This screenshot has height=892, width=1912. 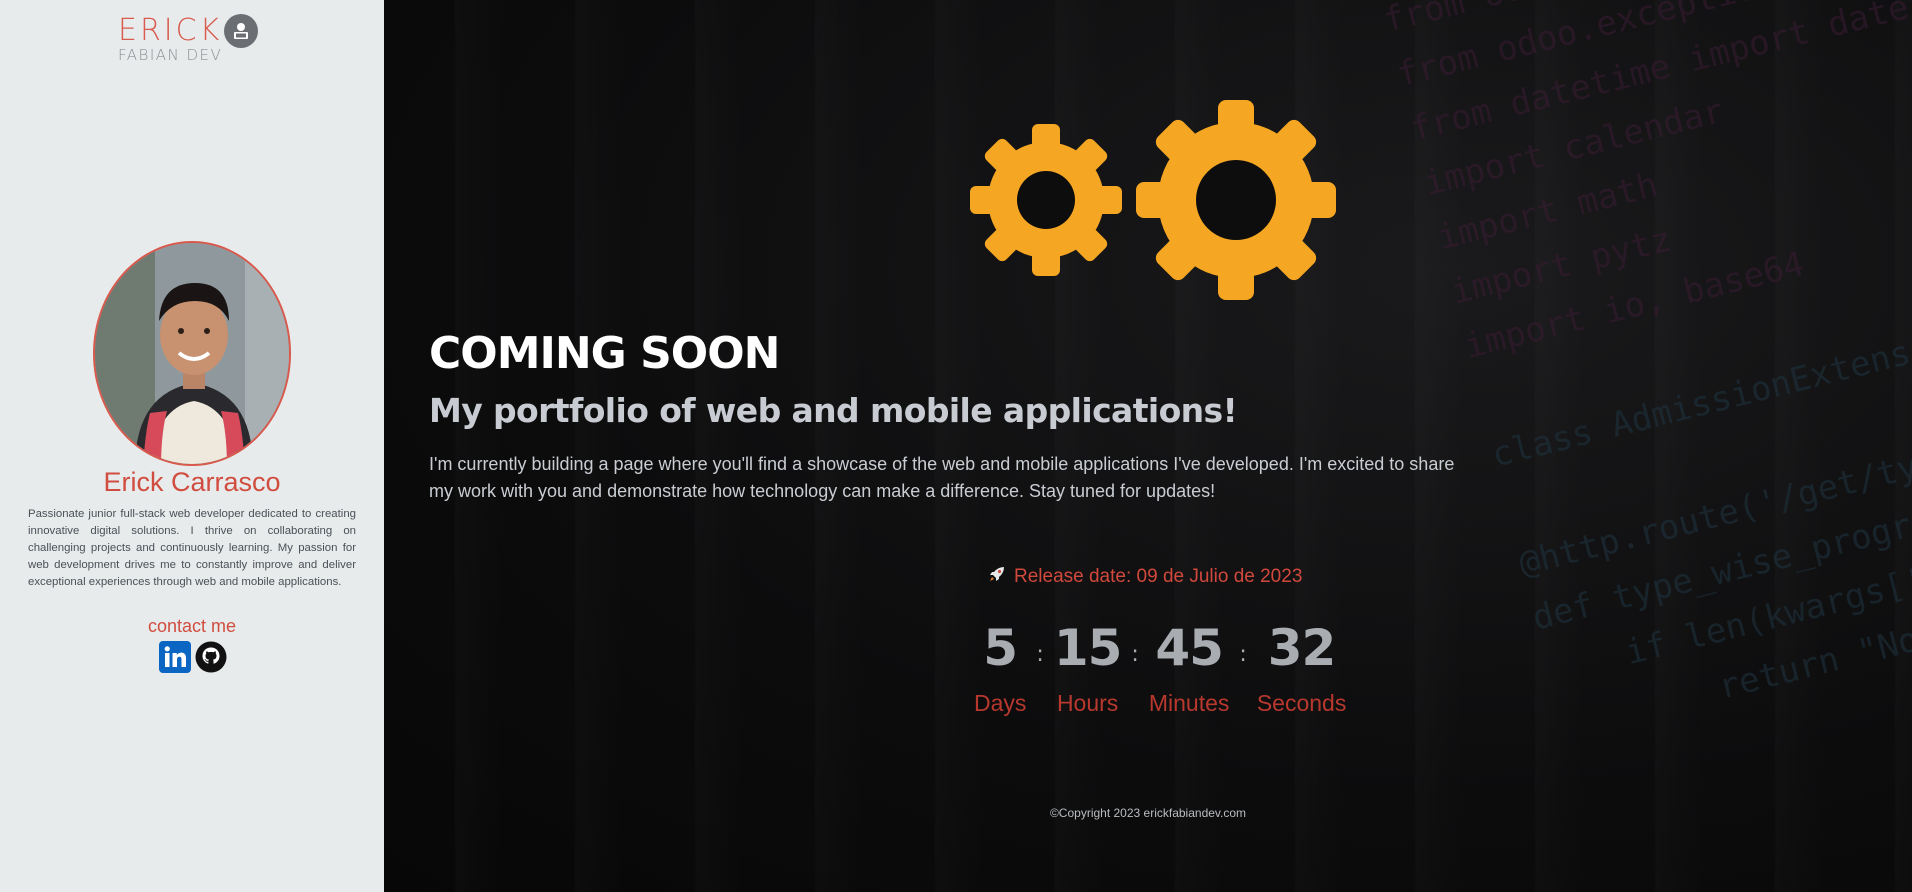 I want to click on logo-subtitle: FABIAN DEV, so click(x=170, y=55).